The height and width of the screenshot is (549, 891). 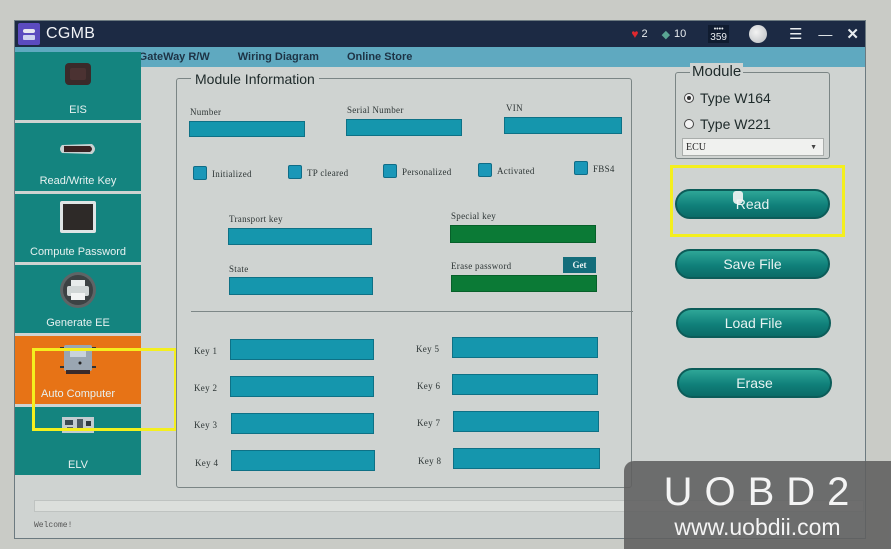 I want to click on number-field, so click(x=247, y=129).